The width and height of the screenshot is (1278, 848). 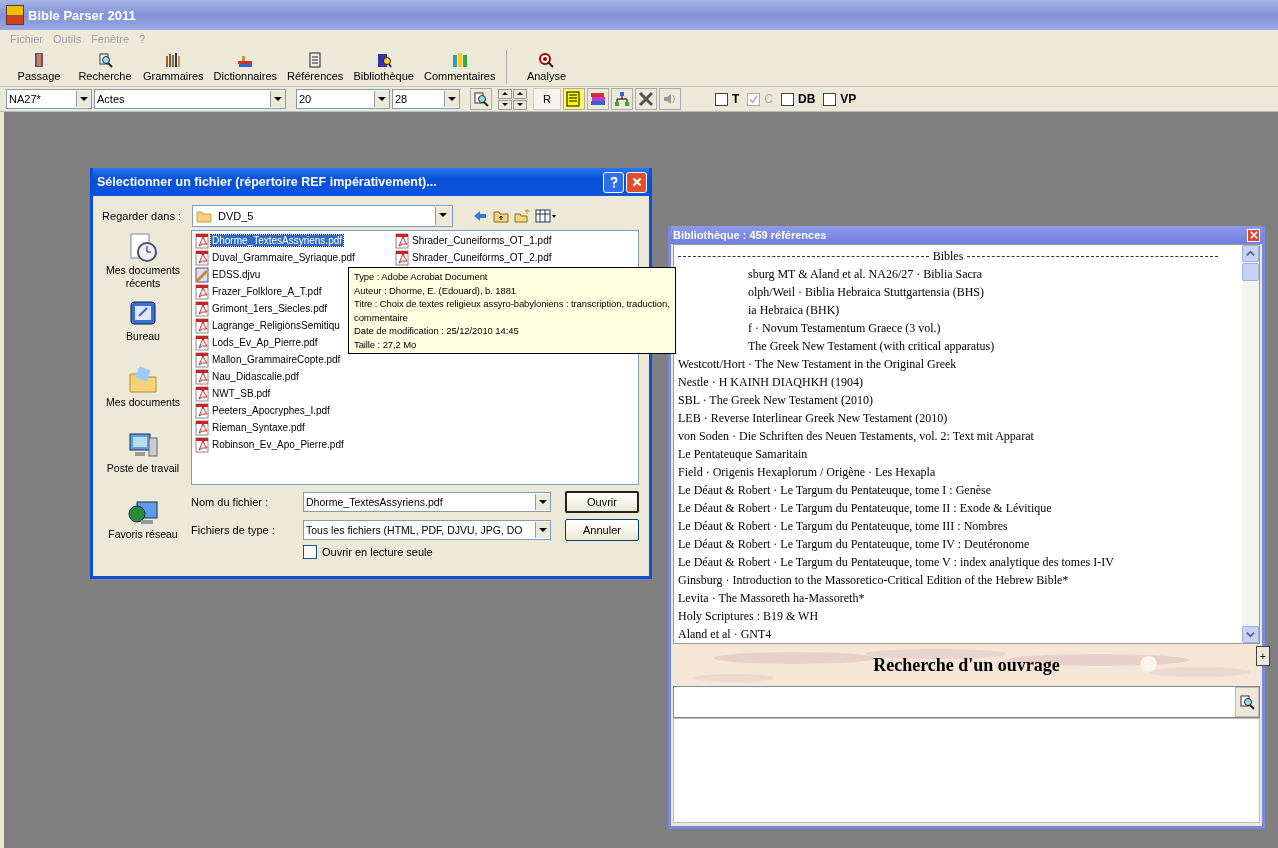 What do you see at coordinates (1250, 634) in the screenshot?
I see `scroll-down-icon` at bounding box center [1250, 634].